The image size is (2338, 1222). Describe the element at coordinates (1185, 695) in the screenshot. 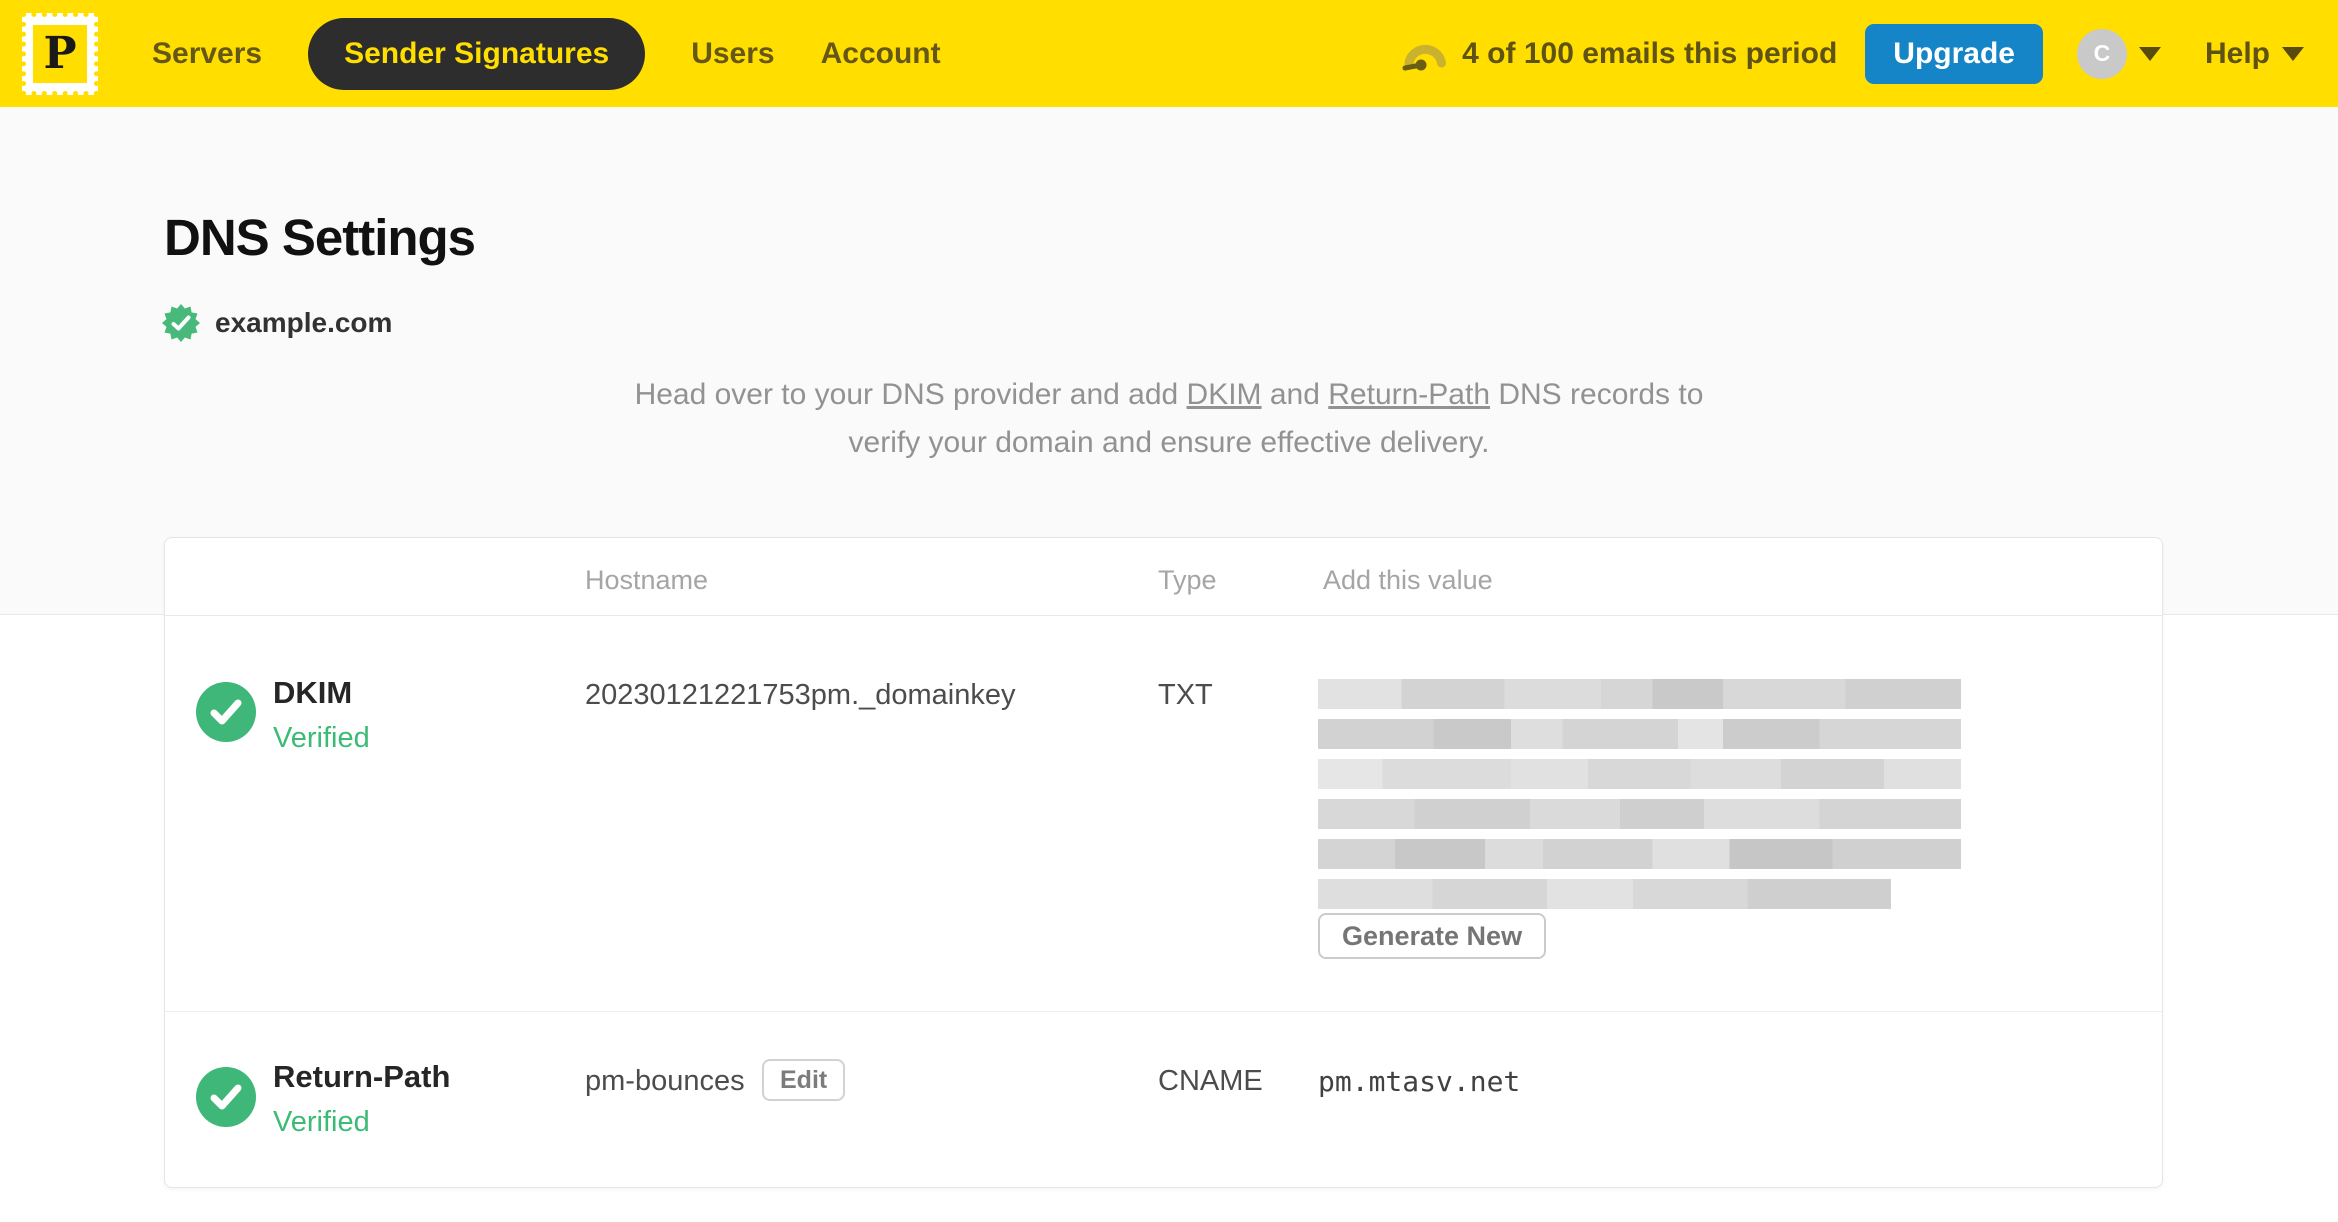

I see `record-type: TXT` at that location.